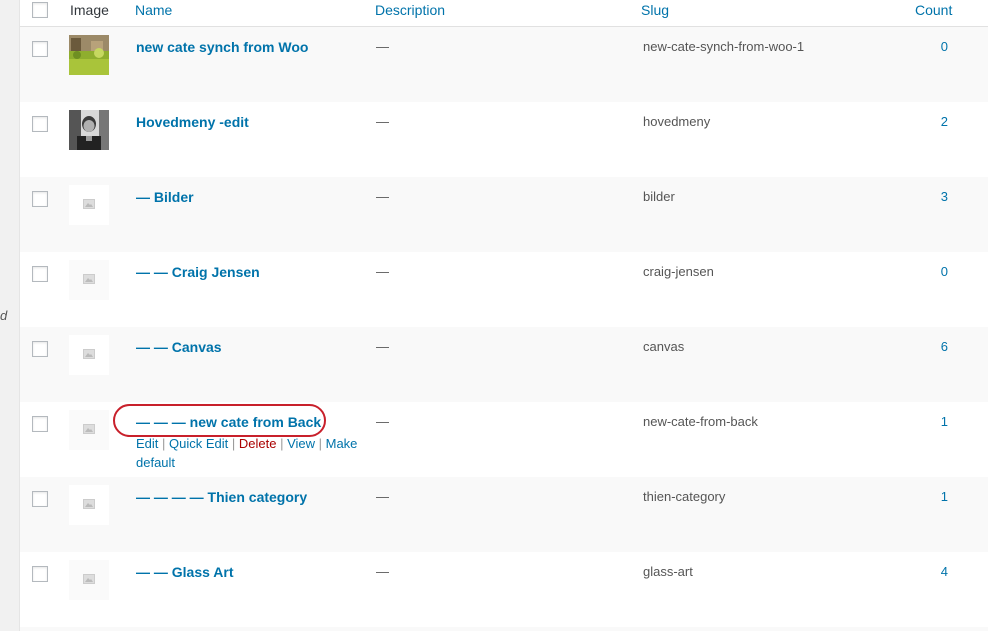 This screenshot has width=988, height=631. I want to click on category-name-link: new cate synch from Woo, so click(222, 47).